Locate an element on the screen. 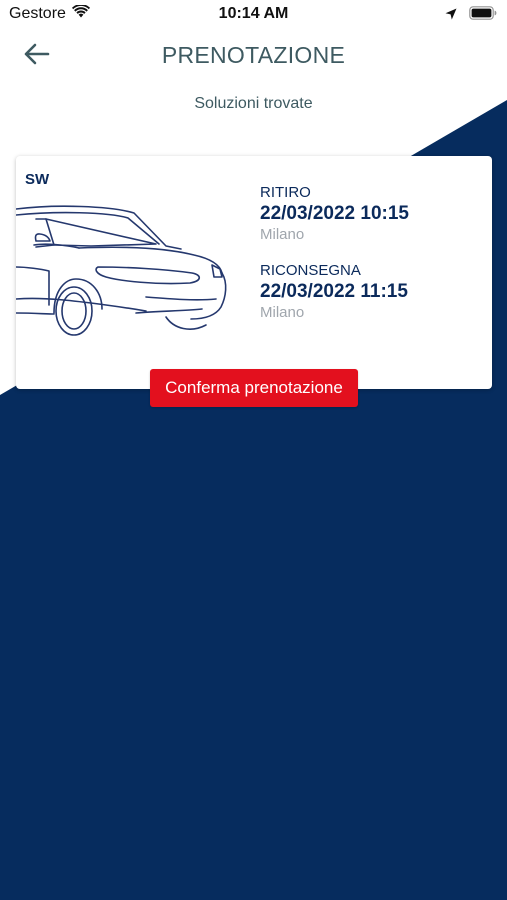 This screenshot has width=507, height=900. pickup-datetime: 22/03/2022 10:15 is located at coordinates (334, 213).